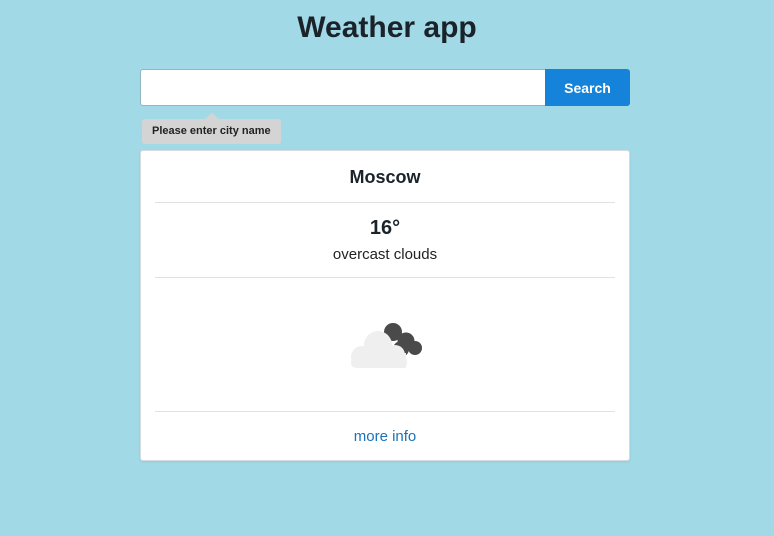 Image resolution: width=774 pixels, height=536 pixels. Describe the element at coordinates (211, 131) in the screenshot. I see `validation-tooltip: Please enter city name` at that location.